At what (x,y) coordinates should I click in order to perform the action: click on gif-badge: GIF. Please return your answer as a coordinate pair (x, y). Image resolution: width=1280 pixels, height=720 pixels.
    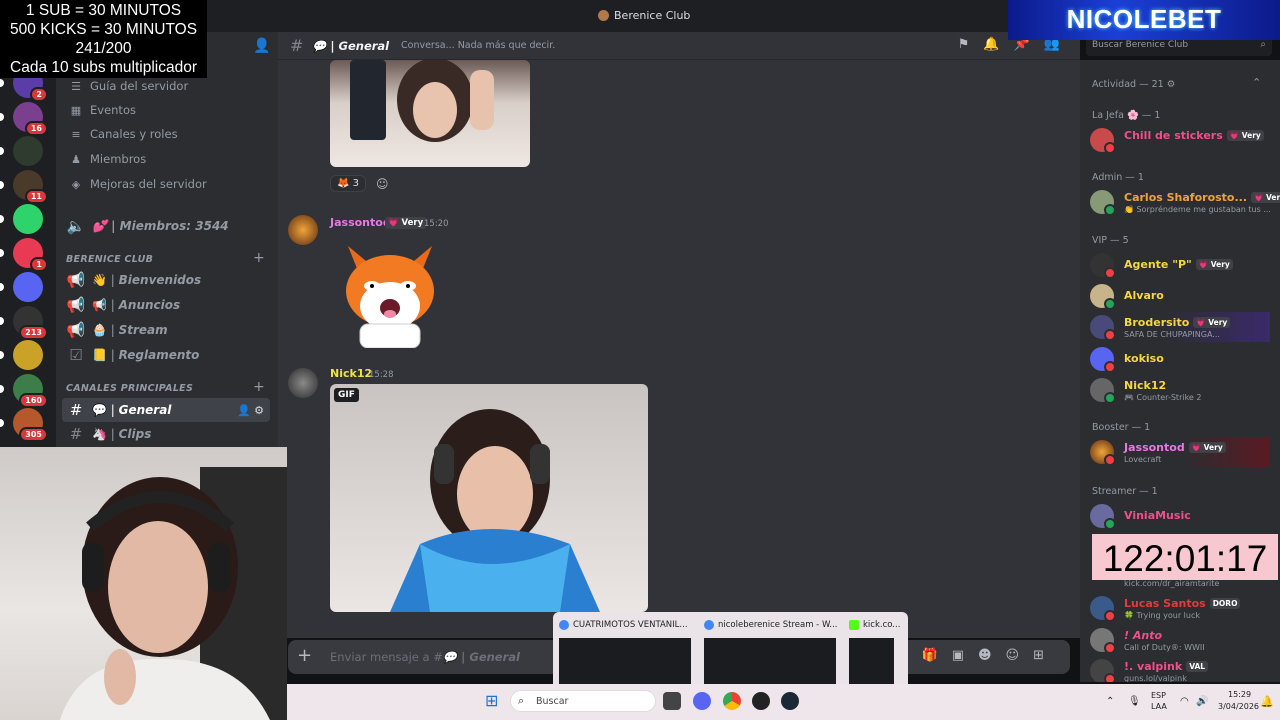
    Looking at the image, I should click on (346, 395).